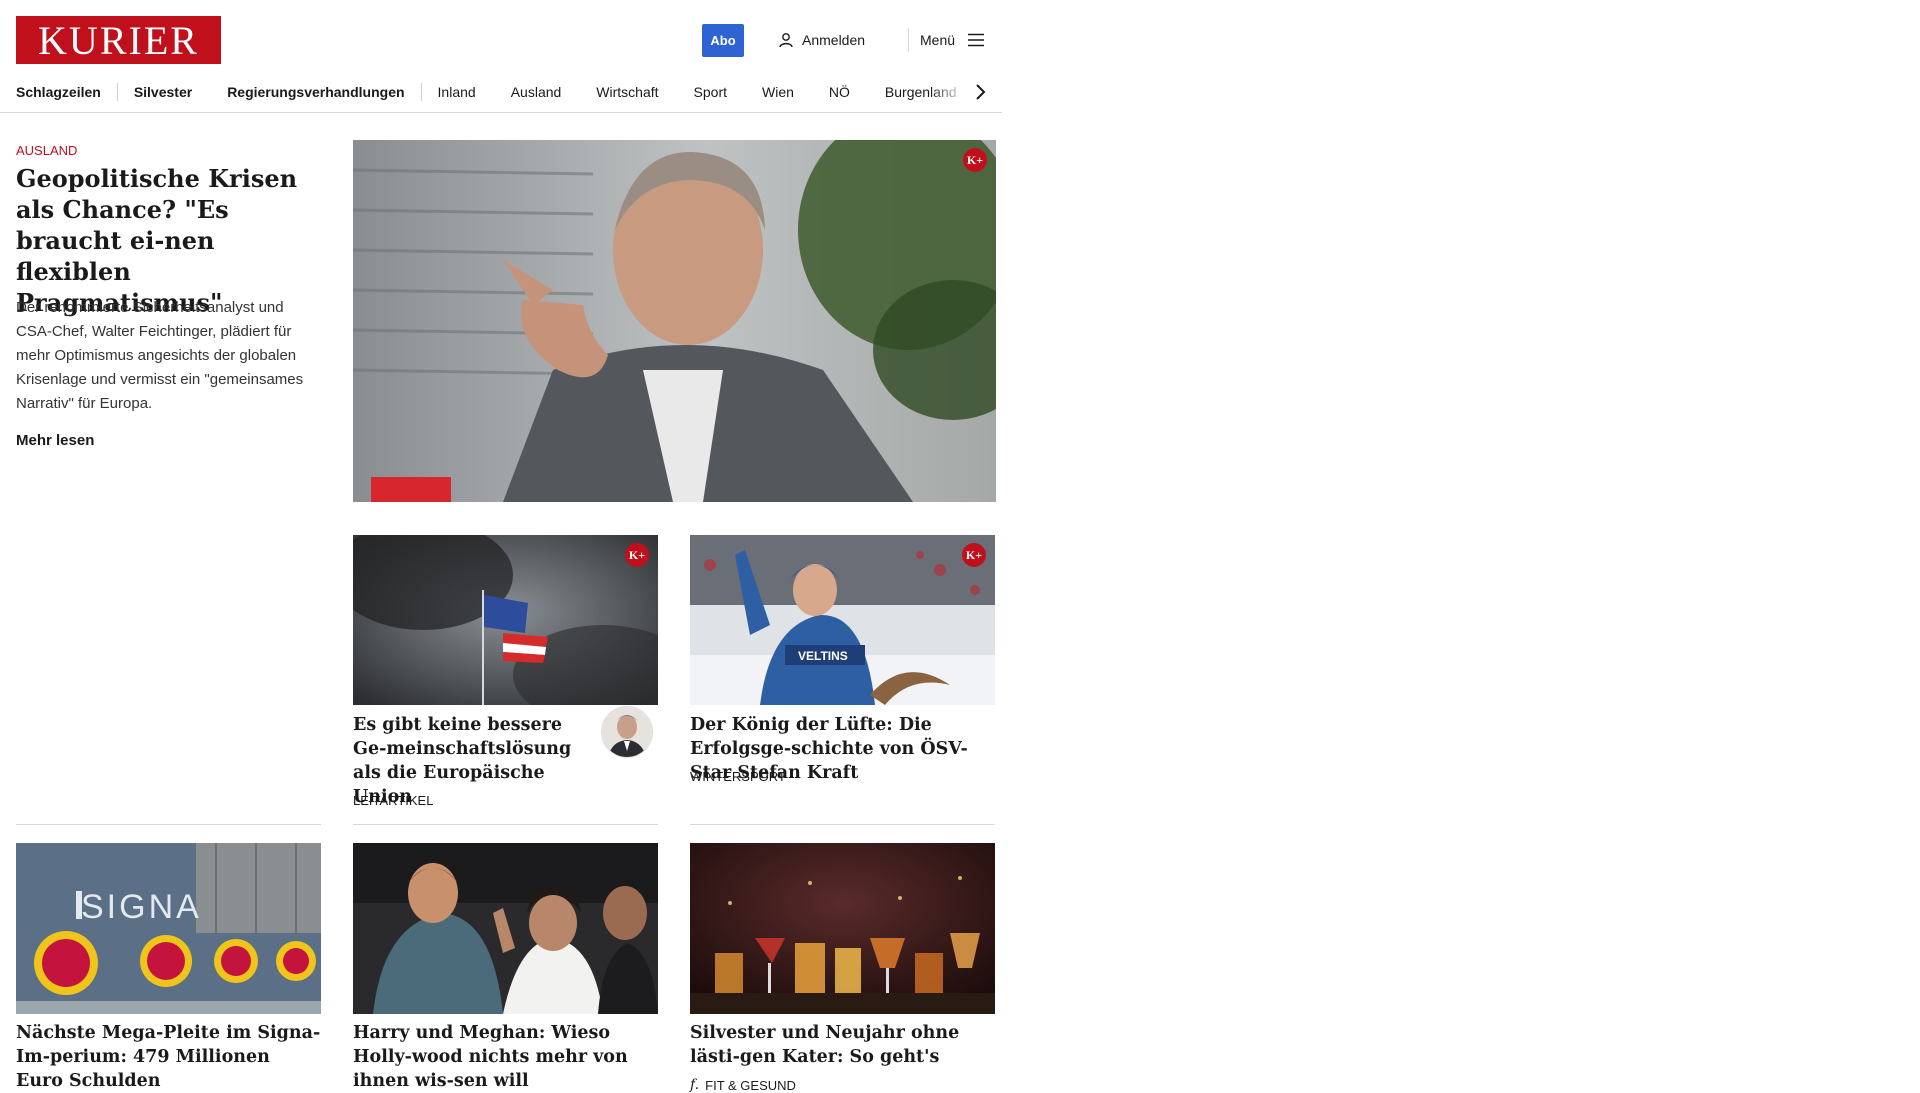 This screenshot has height=1093, width=1920. I want to click on eu-flag-photo, so click(505, 620).